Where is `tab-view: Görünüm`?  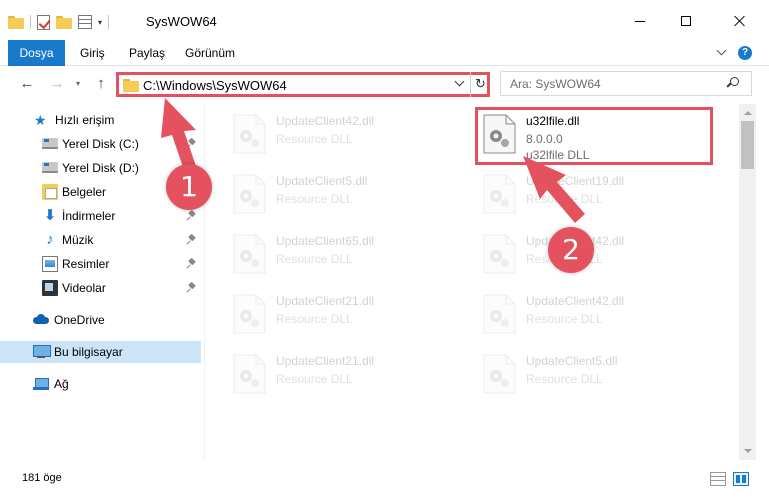
tab-view: Görünüm is located at coordinates (210, 53).